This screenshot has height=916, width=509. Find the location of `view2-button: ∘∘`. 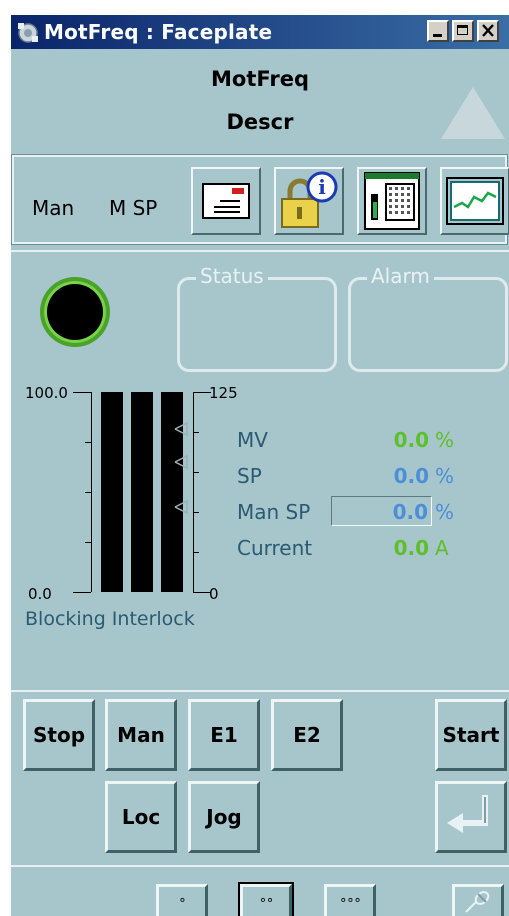

view2-button: ∘∘ is located at coordinates (266, 899).